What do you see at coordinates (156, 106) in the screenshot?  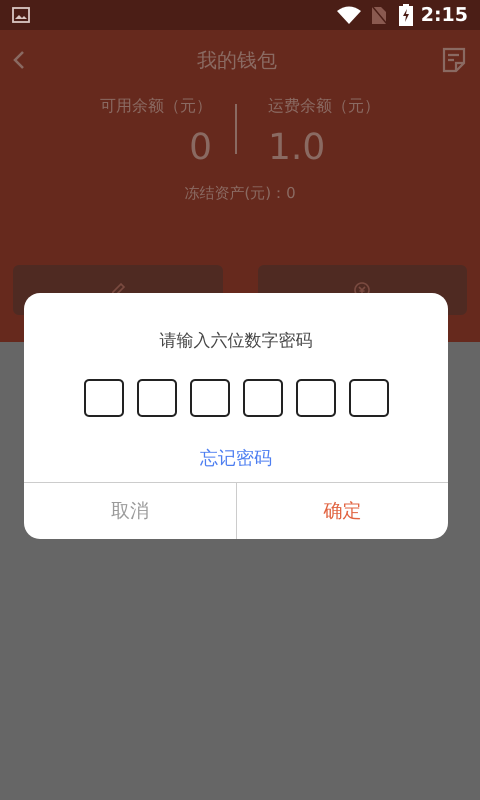 I see `balance-label: 可用余额（元）` at bounding box center [156, 106].